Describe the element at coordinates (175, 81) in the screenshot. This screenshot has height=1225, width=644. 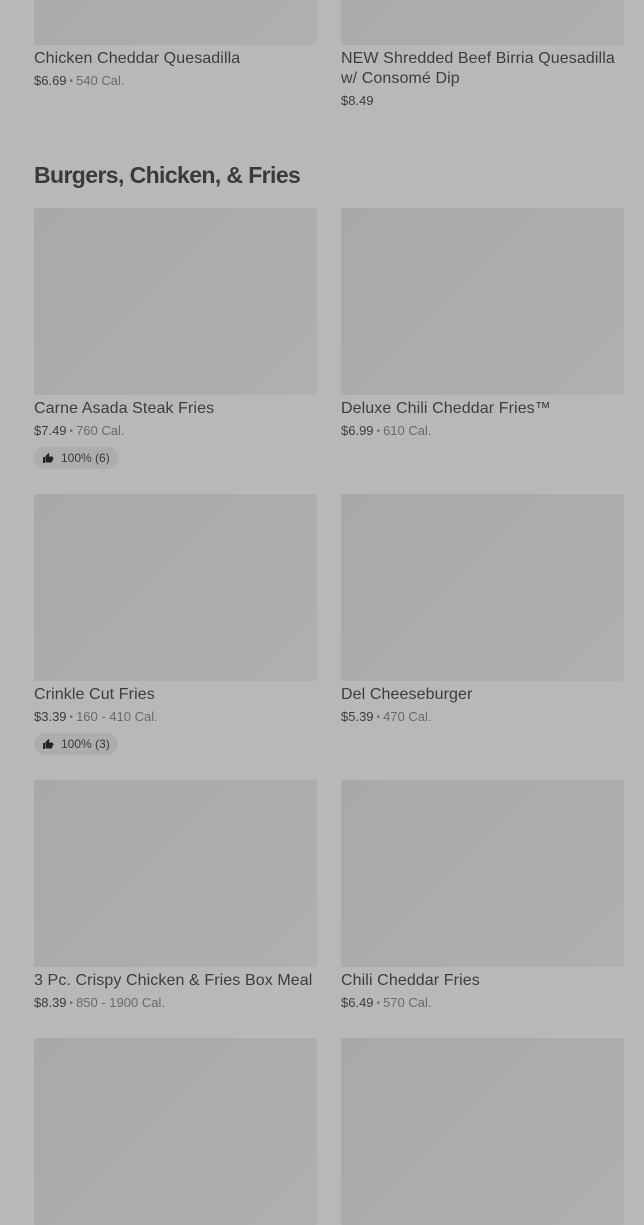
I see `item-meta: $6.69 • 540 Cal.` at that location.